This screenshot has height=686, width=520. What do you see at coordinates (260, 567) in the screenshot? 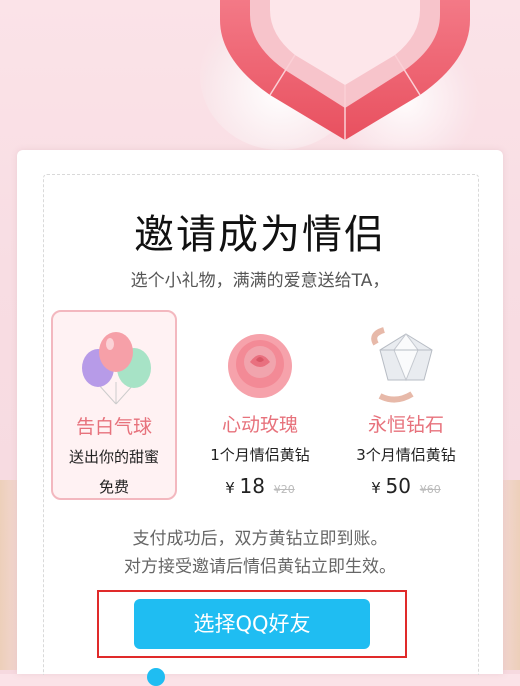
I see `activation-note: 对方接受邀请后情侣黄钻立即生效。` at bounding box center [260, 567].